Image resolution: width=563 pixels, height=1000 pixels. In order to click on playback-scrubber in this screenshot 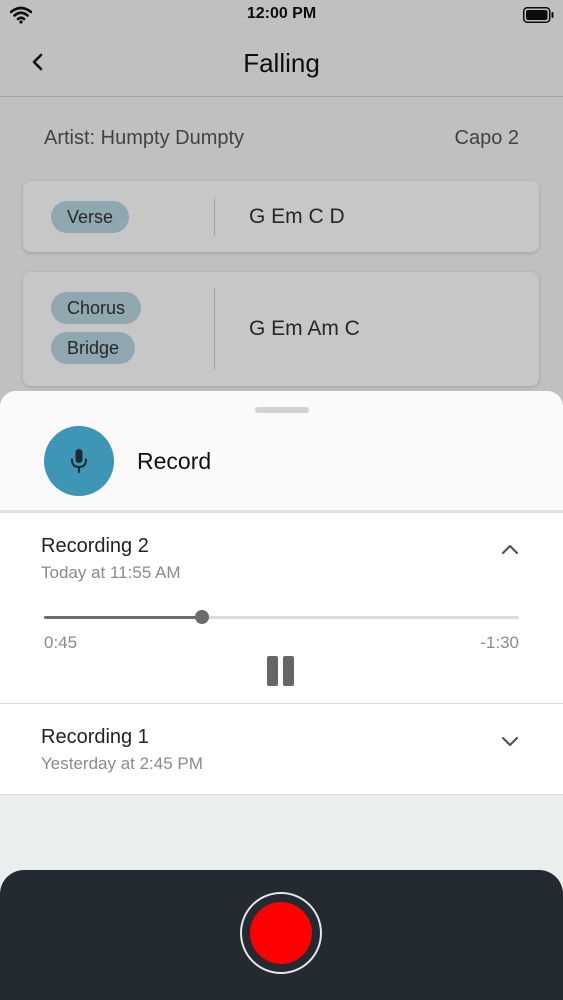, I will do `click(281, 617)`.